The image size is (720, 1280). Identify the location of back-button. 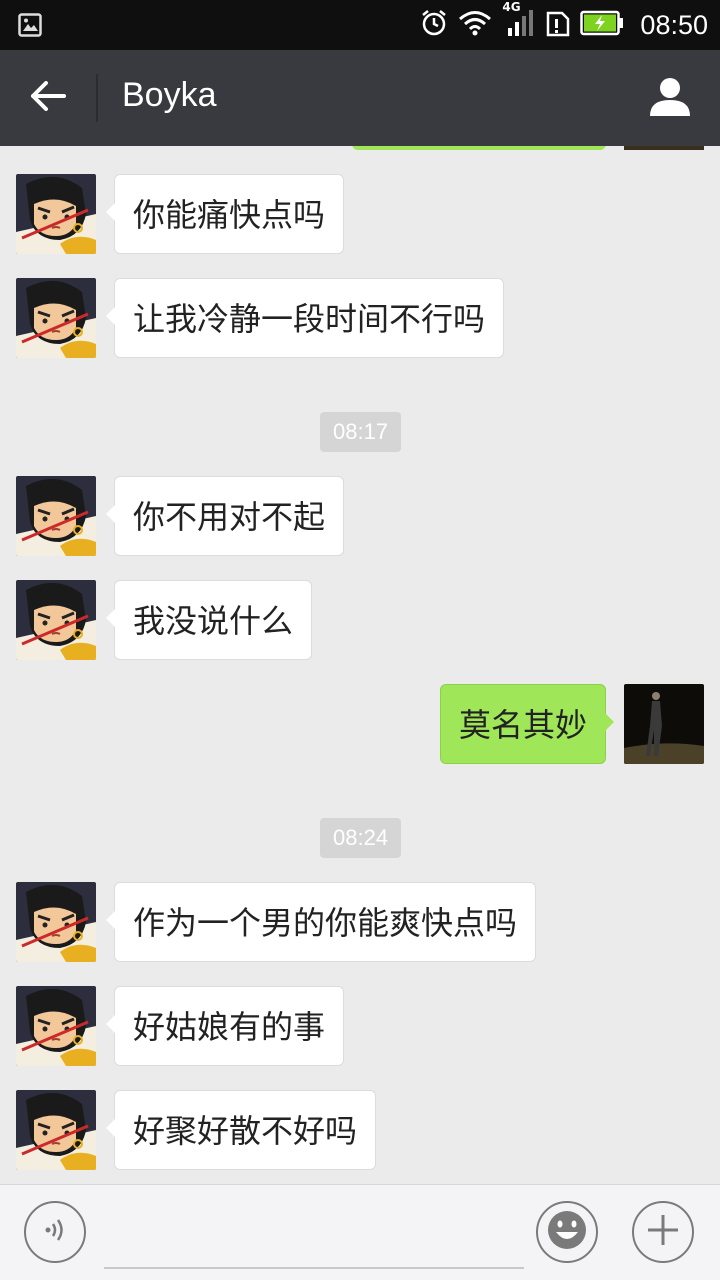
(48, 98).